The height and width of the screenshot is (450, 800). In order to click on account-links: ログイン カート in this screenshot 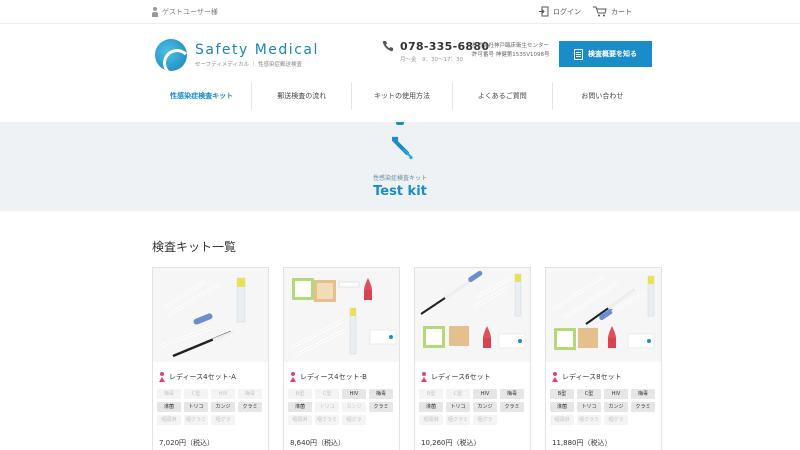, I will do `click(585, 11)`.